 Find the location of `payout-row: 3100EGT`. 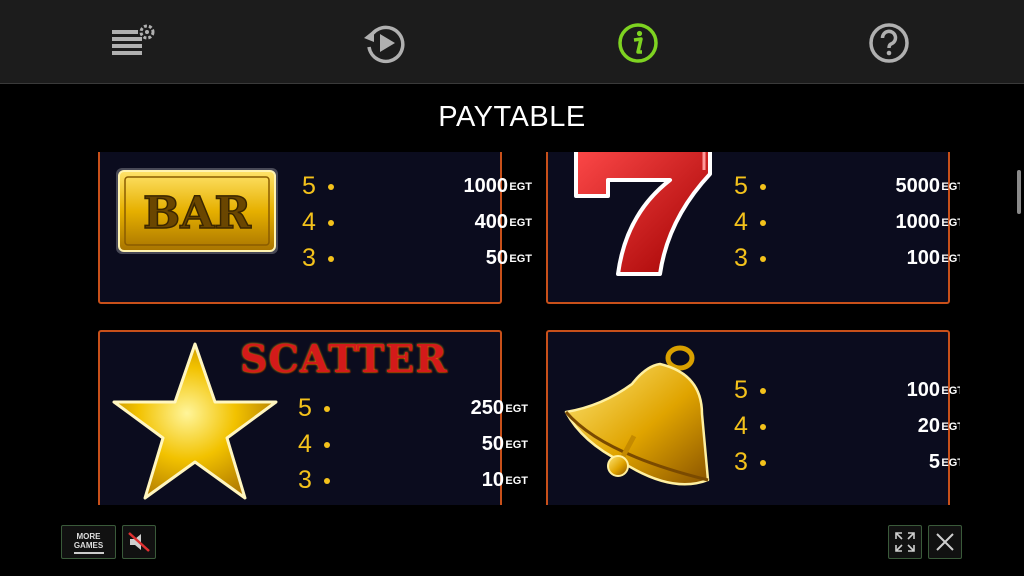

payout-row: 3100EGT is located at coordinates (847, 258).